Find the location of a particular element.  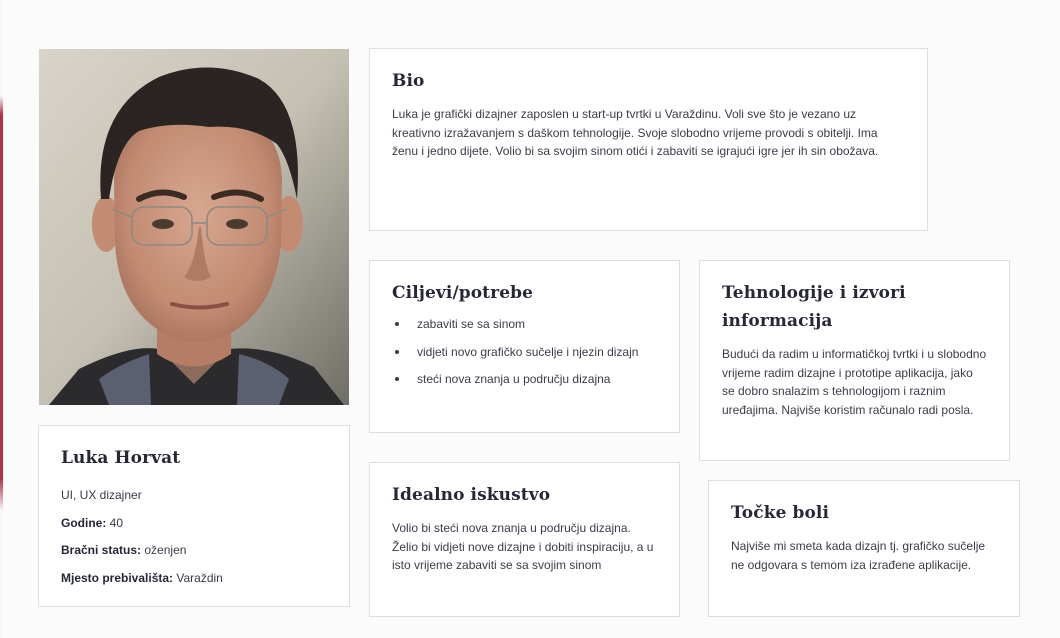

age-label: Godine: is located at coordinates (84, 522).